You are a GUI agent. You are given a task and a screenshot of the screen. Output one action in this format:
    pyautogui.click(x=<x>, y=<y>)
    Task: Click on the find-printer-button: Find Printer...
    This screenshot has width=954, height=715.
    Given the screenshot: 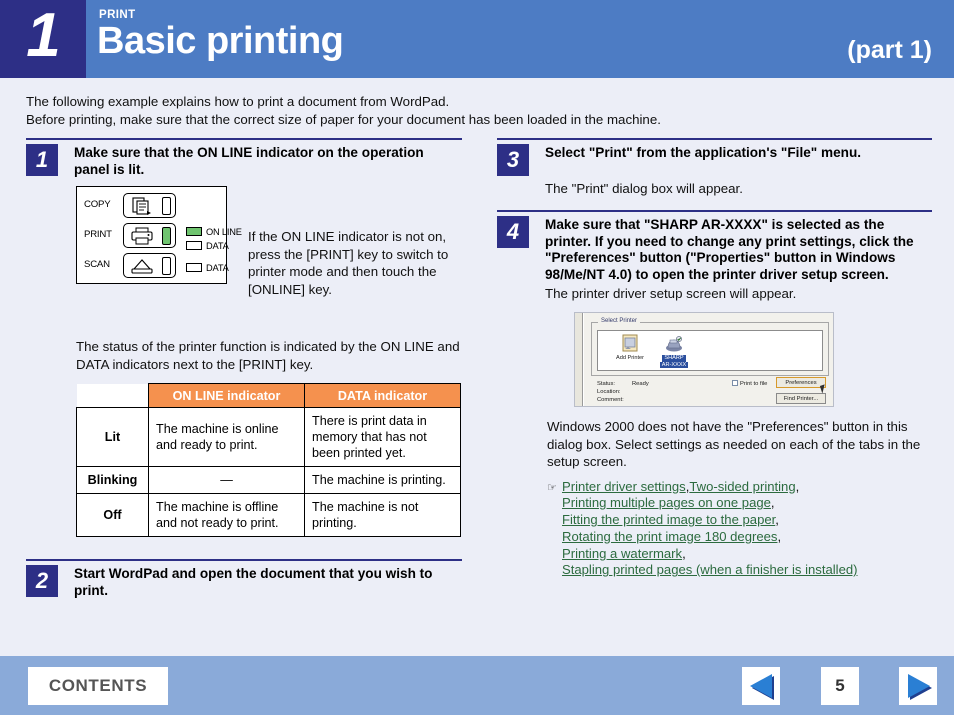 What is the action you would take?
    pyautogui.click(x=801, y=398)
    